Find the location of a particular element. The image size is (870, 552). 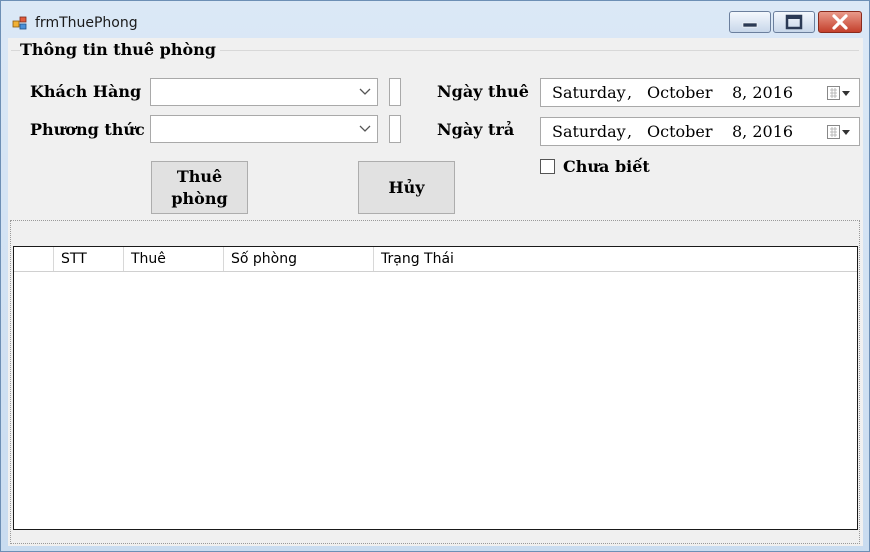

grid-header: STT Thuê Số phòng Trạng Thái is located at coordinates (435, 259).